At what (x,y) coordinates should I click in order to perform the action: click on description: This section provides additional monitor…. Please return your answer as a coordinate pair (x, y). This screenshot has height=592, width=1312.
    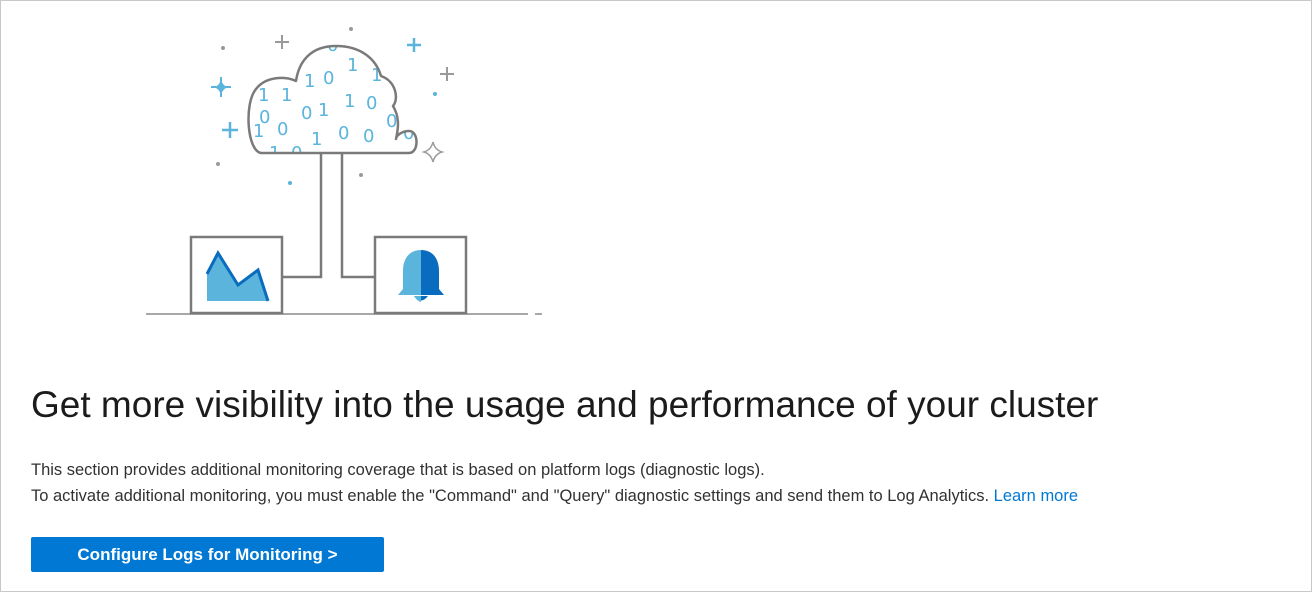
    Looking at the image, I should click on (554, 483).